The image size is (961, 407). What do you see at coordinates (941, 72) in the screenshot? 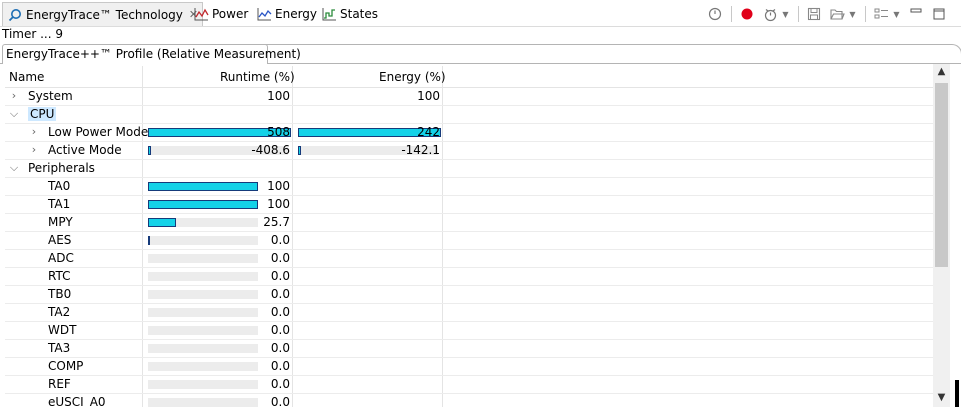
I see `scroll-up-arrow: ▲` at bounding box center [941, 72].